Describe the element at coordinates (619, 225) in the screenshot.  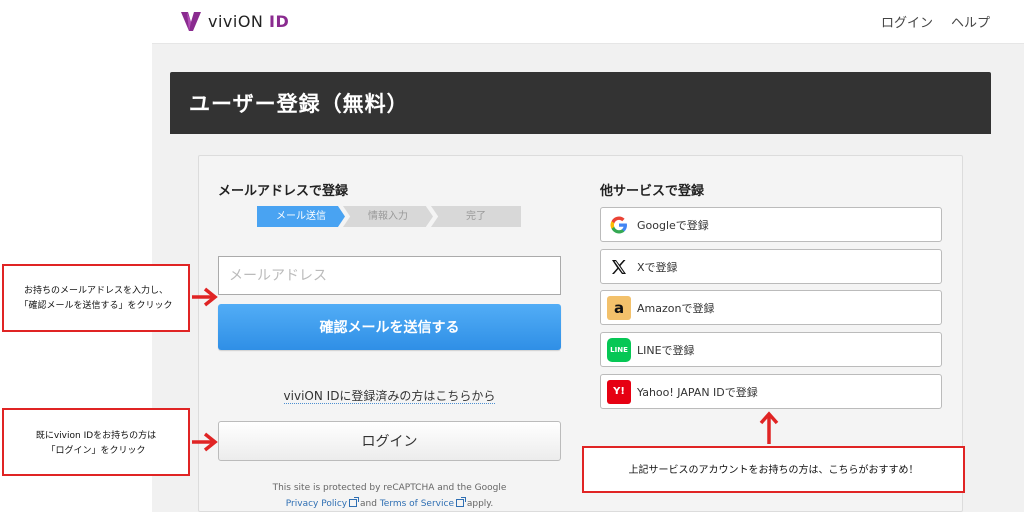
I see `google-icon` at that location.